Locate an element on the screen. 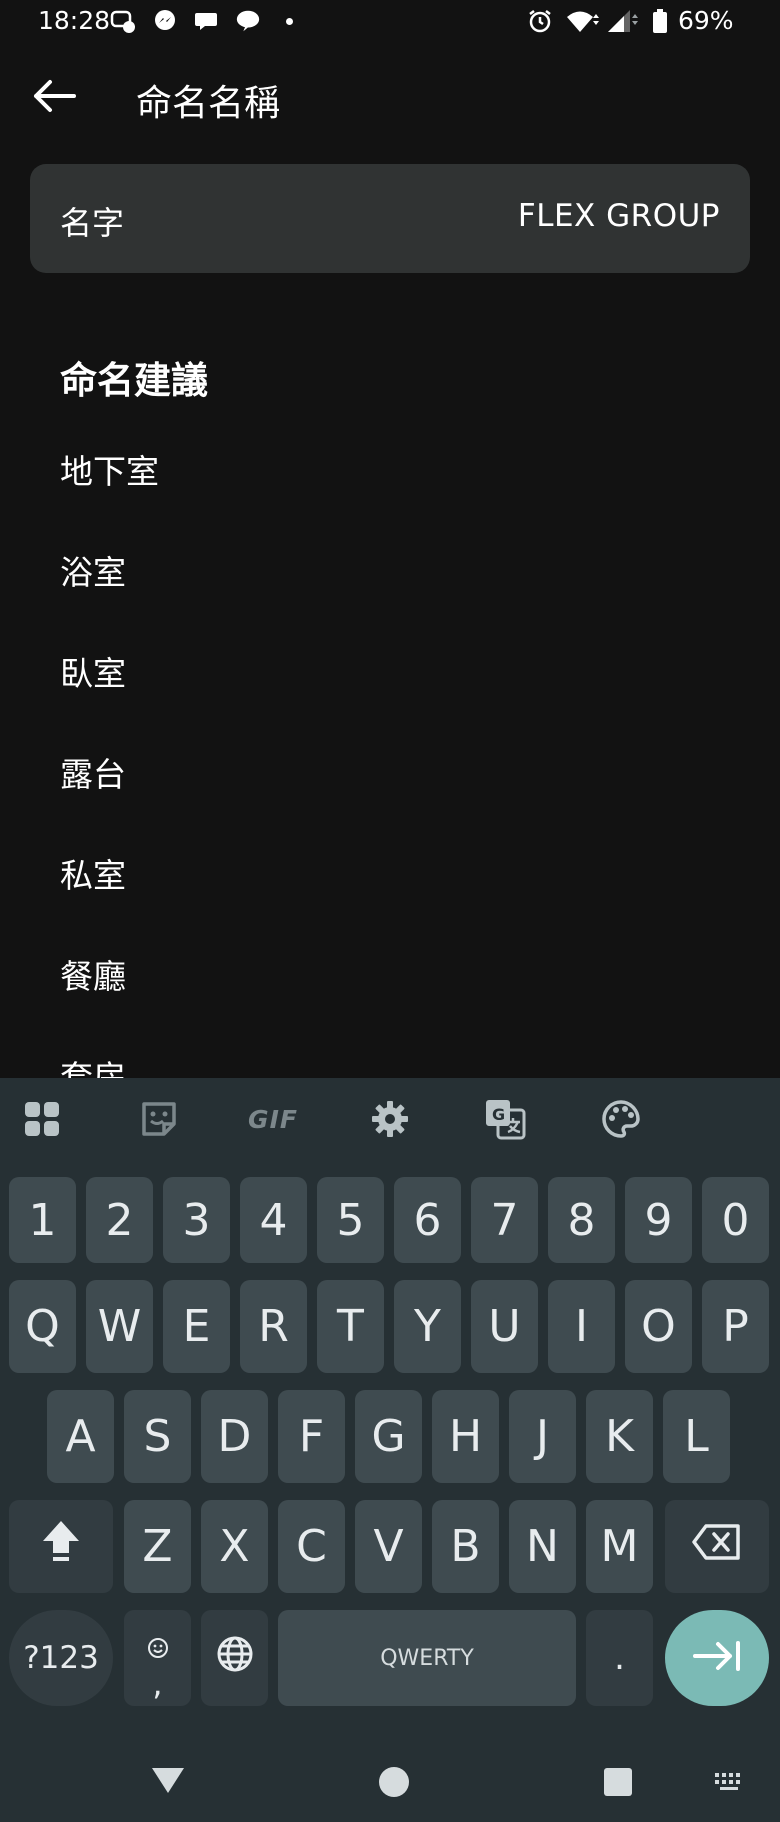  palette-icon is located at coordinates (621, 1119).